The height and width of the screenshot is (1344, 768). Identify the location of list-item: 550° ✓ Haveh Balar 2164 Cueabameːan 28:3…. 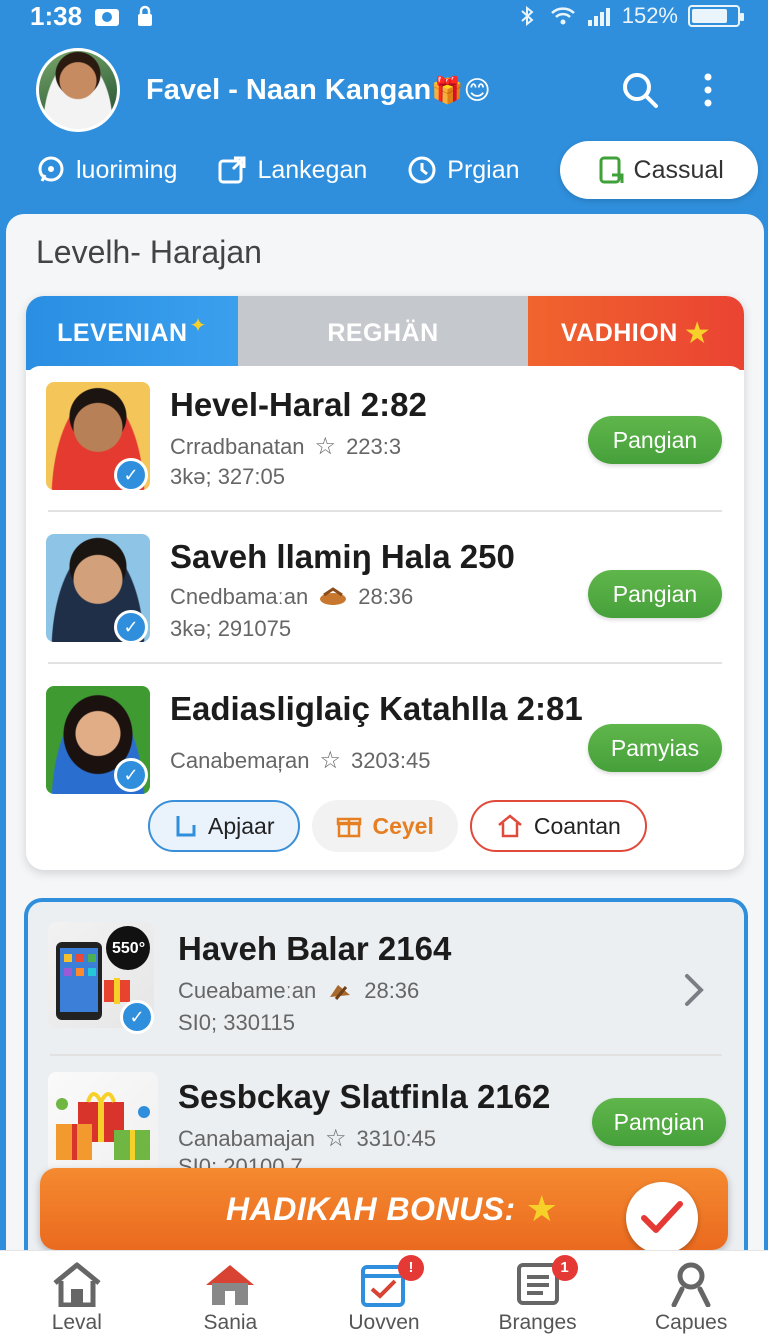
(386, 983).